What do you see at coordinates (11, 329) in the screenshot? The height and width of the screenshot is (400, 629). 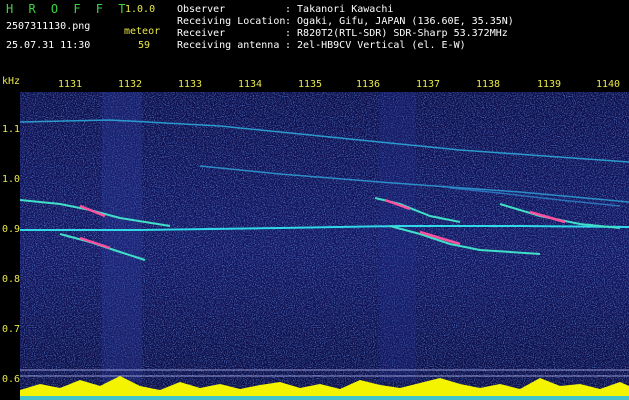 I see `frequency-tick: 0.7` at bounding box center [11, 329].